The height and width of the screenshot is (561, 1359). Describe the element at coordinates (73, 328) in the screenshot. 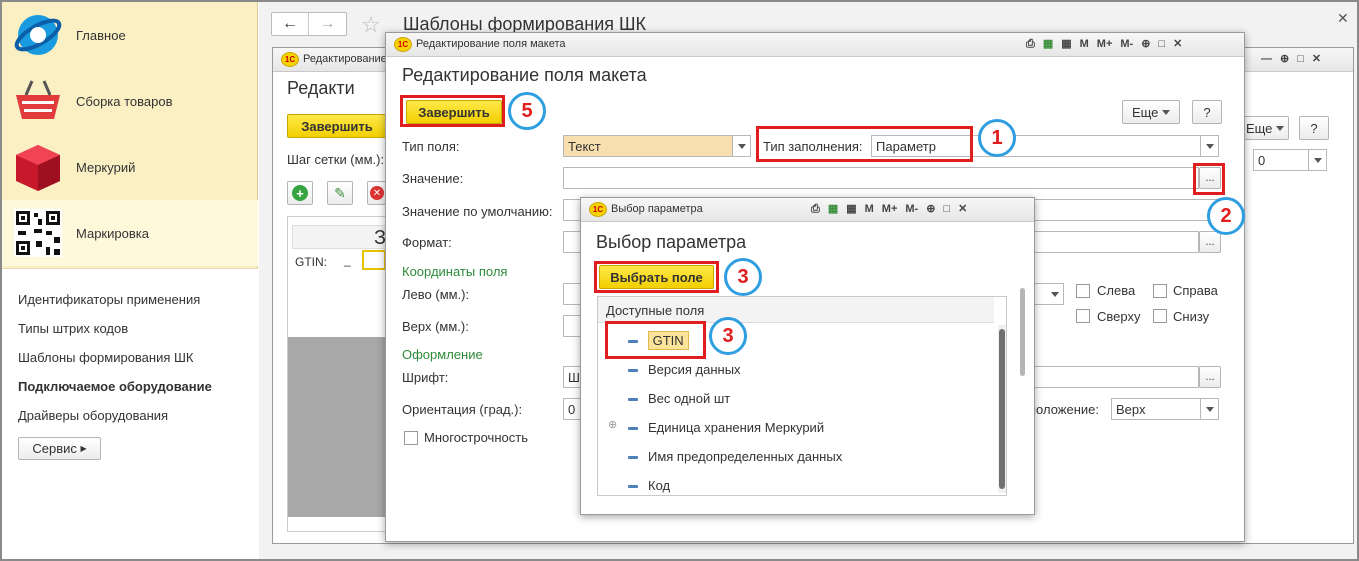

I see `link-barcode-types: Типы штрих кодов` at that location.